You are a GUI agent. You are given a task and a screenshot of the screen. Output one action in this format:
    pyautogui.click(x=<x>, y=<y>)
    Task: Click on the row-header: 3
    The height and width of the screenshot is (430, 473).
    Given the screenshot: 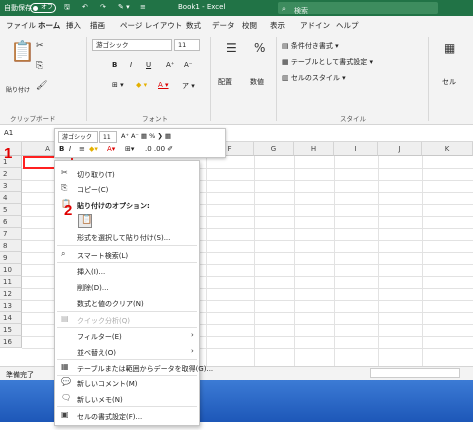 What is the action you would take?
    pyautogui.click(x=11, y=186)
    